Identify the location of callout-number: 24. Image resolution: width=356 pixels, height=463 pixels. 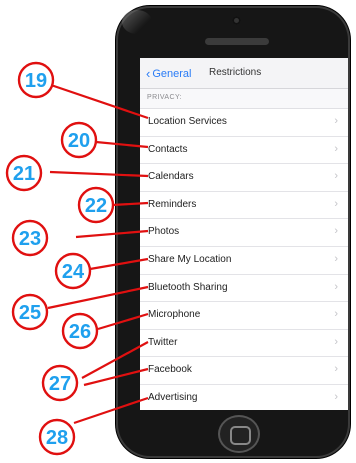
(73, 272).